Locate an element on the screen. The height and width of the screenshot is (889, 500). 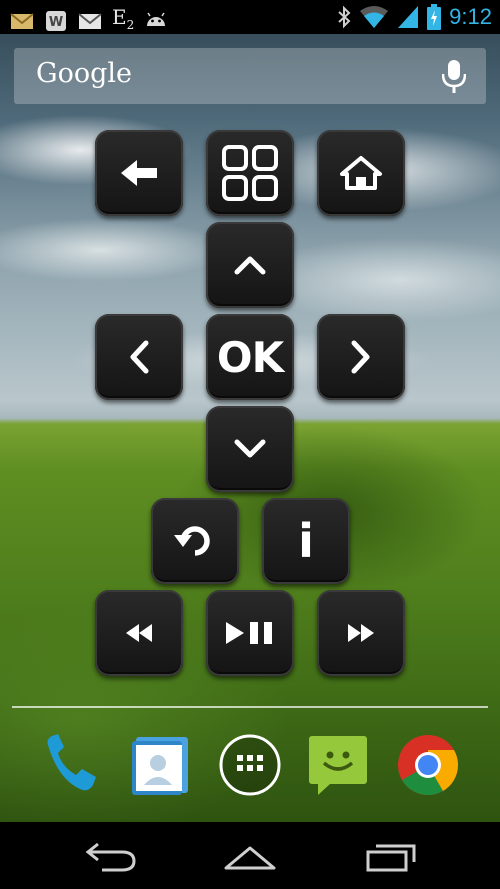
nav-home-button is located at coordinates (250, 856).